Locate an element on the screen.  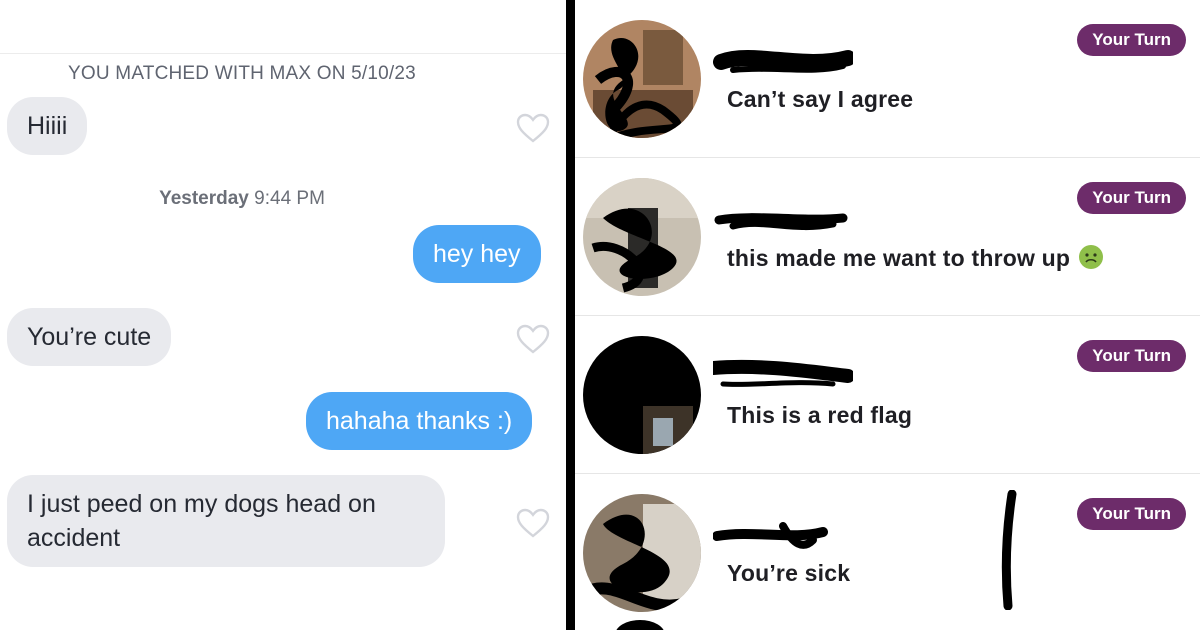
redaction-mark is located at coordinates (1009, 550).